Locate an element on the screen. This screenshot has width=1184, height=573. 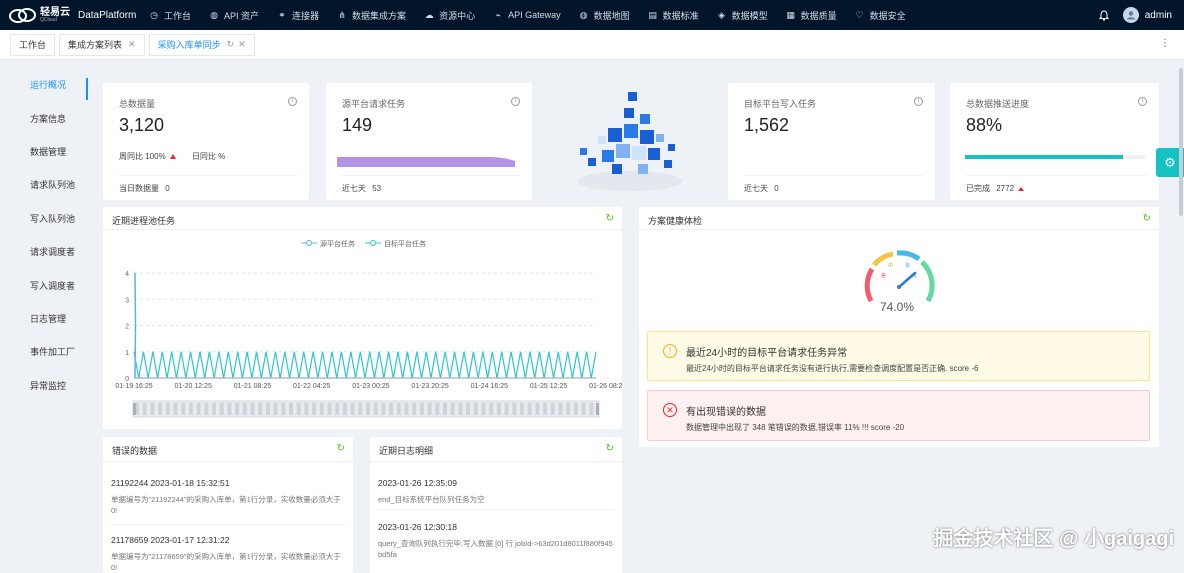
item-desc: 单据编号为"21192244"的采购入库单，第1行分录，实收数量必须大于0! is located at coordinates (226, 505).